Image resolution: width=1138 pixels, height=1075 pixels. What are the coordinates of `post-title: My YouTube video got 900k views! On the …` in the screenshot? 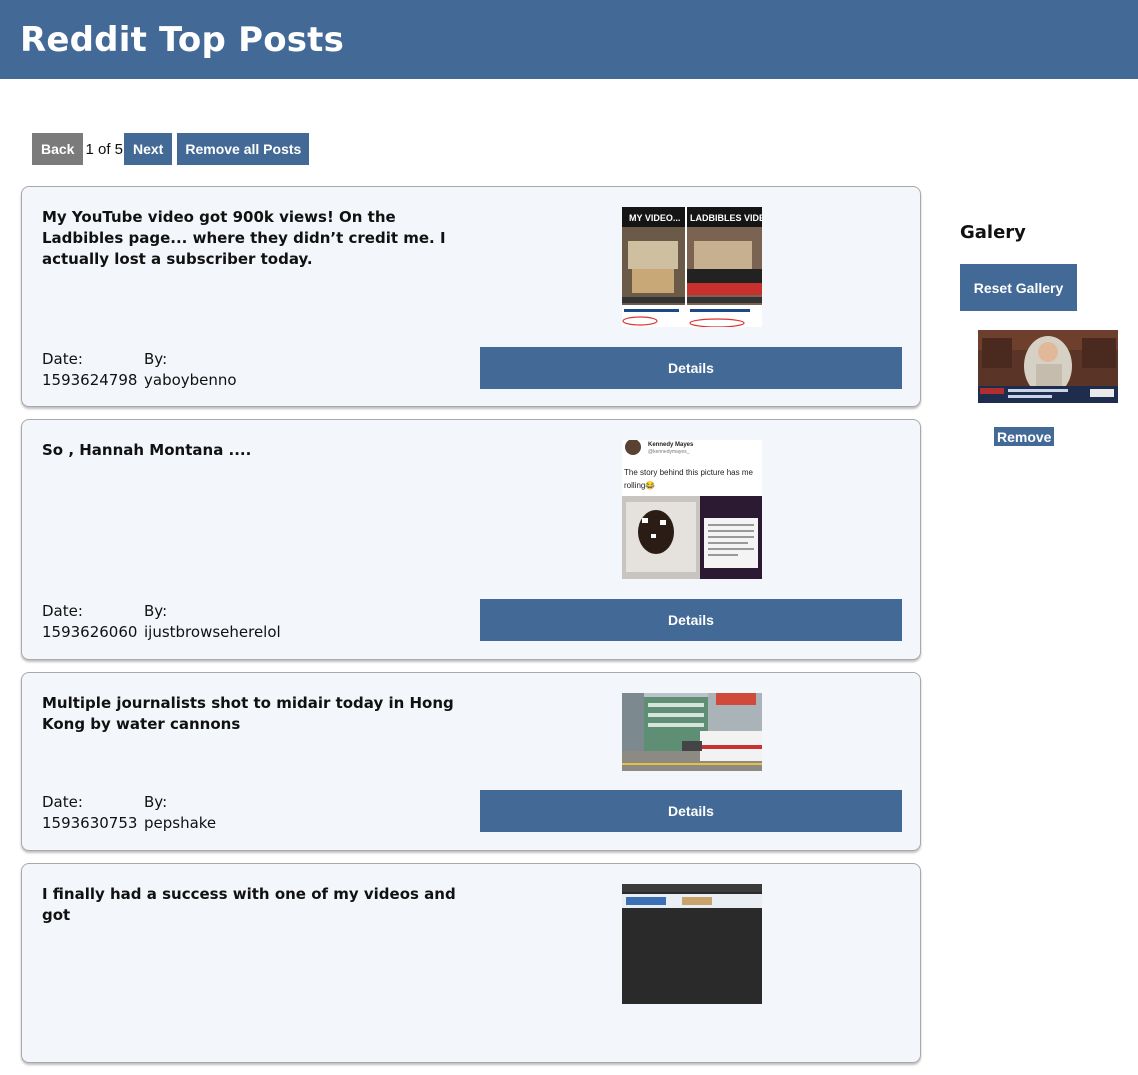 It's located at (244, 238).